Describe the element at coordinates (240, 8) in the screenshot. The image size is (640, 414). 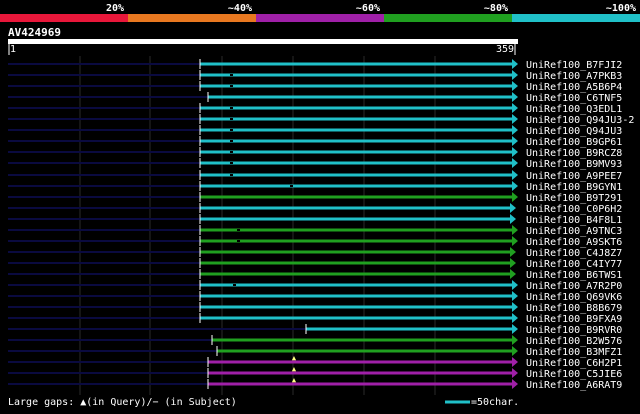
I see `legend-label-2: ~40%` at that location.